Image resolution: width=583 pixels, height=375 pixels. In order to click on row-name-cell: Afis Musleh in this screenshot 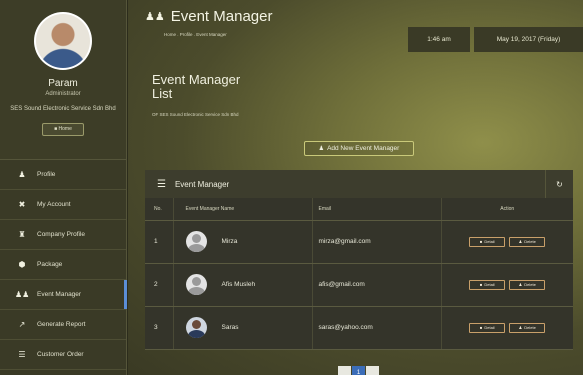, I will do `click(243, 285)`.